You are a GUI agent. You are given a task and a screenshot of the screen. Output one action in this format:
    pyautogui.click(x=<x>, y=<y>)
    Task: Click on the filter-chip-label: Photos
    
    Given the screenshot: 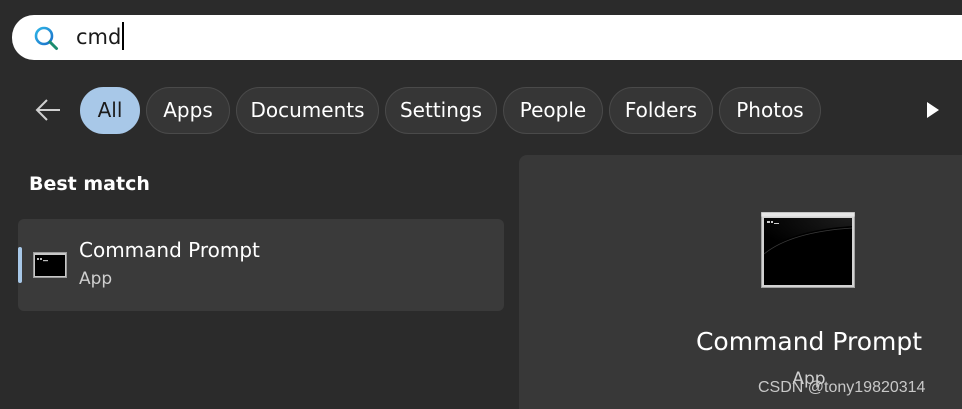 What is the action you would take?
    pyautogui.click(x=770, y=110)
    